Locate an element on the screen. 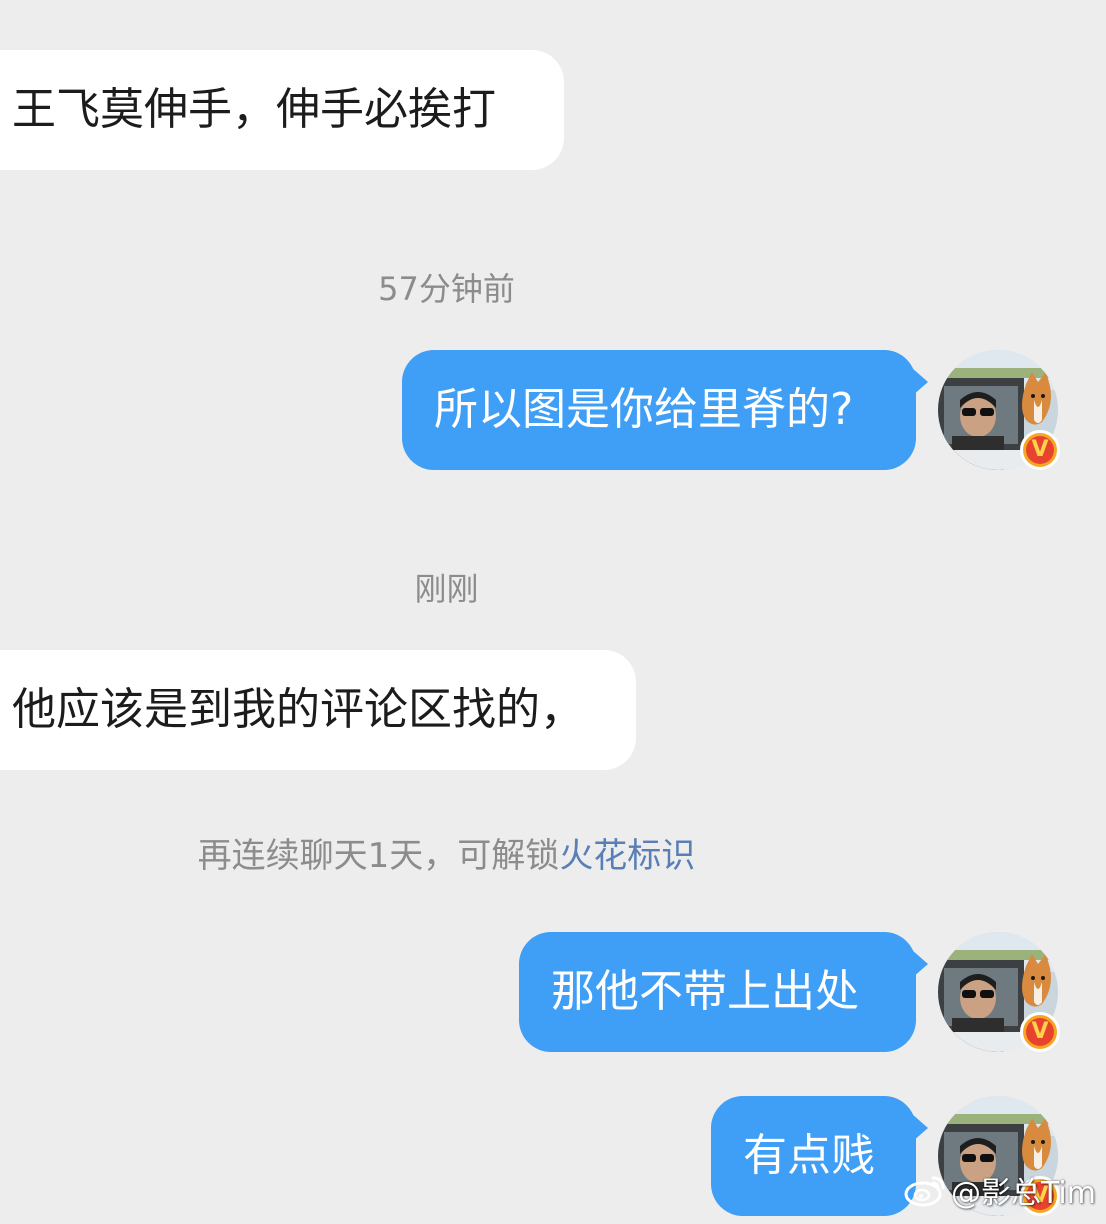  message-text: 他应该是到我的评论区找的， is located at coordinates (298, 709).